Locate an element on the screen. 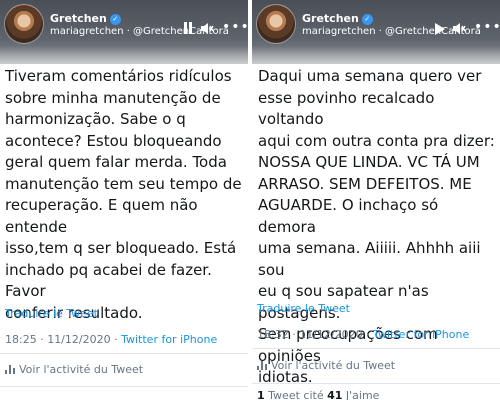  quote-label: Tweet cité is located at coordinates (295, 394).